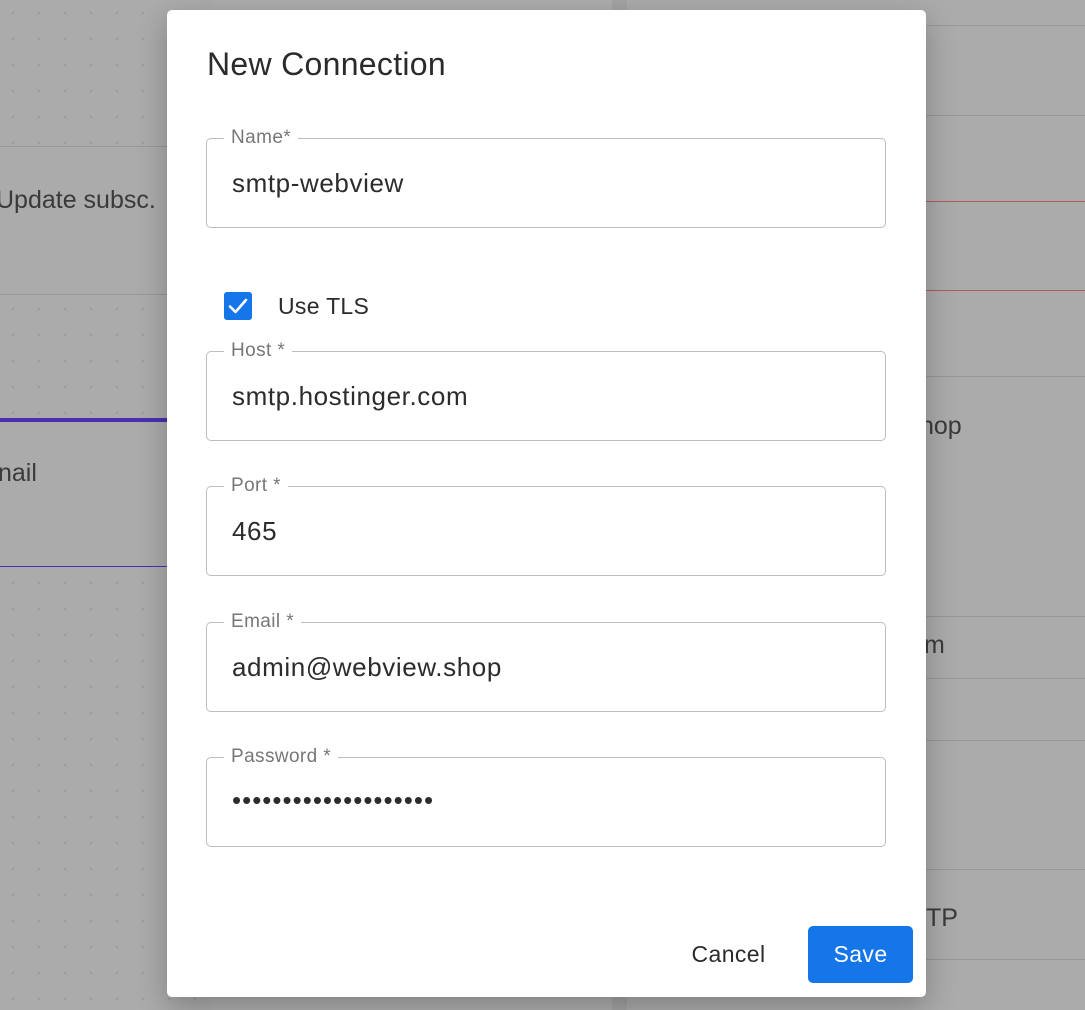 Image resolution: width=1085 pixels, height=1010 pixels. I want to click on port-field-label: Port *, so click(256, 486).